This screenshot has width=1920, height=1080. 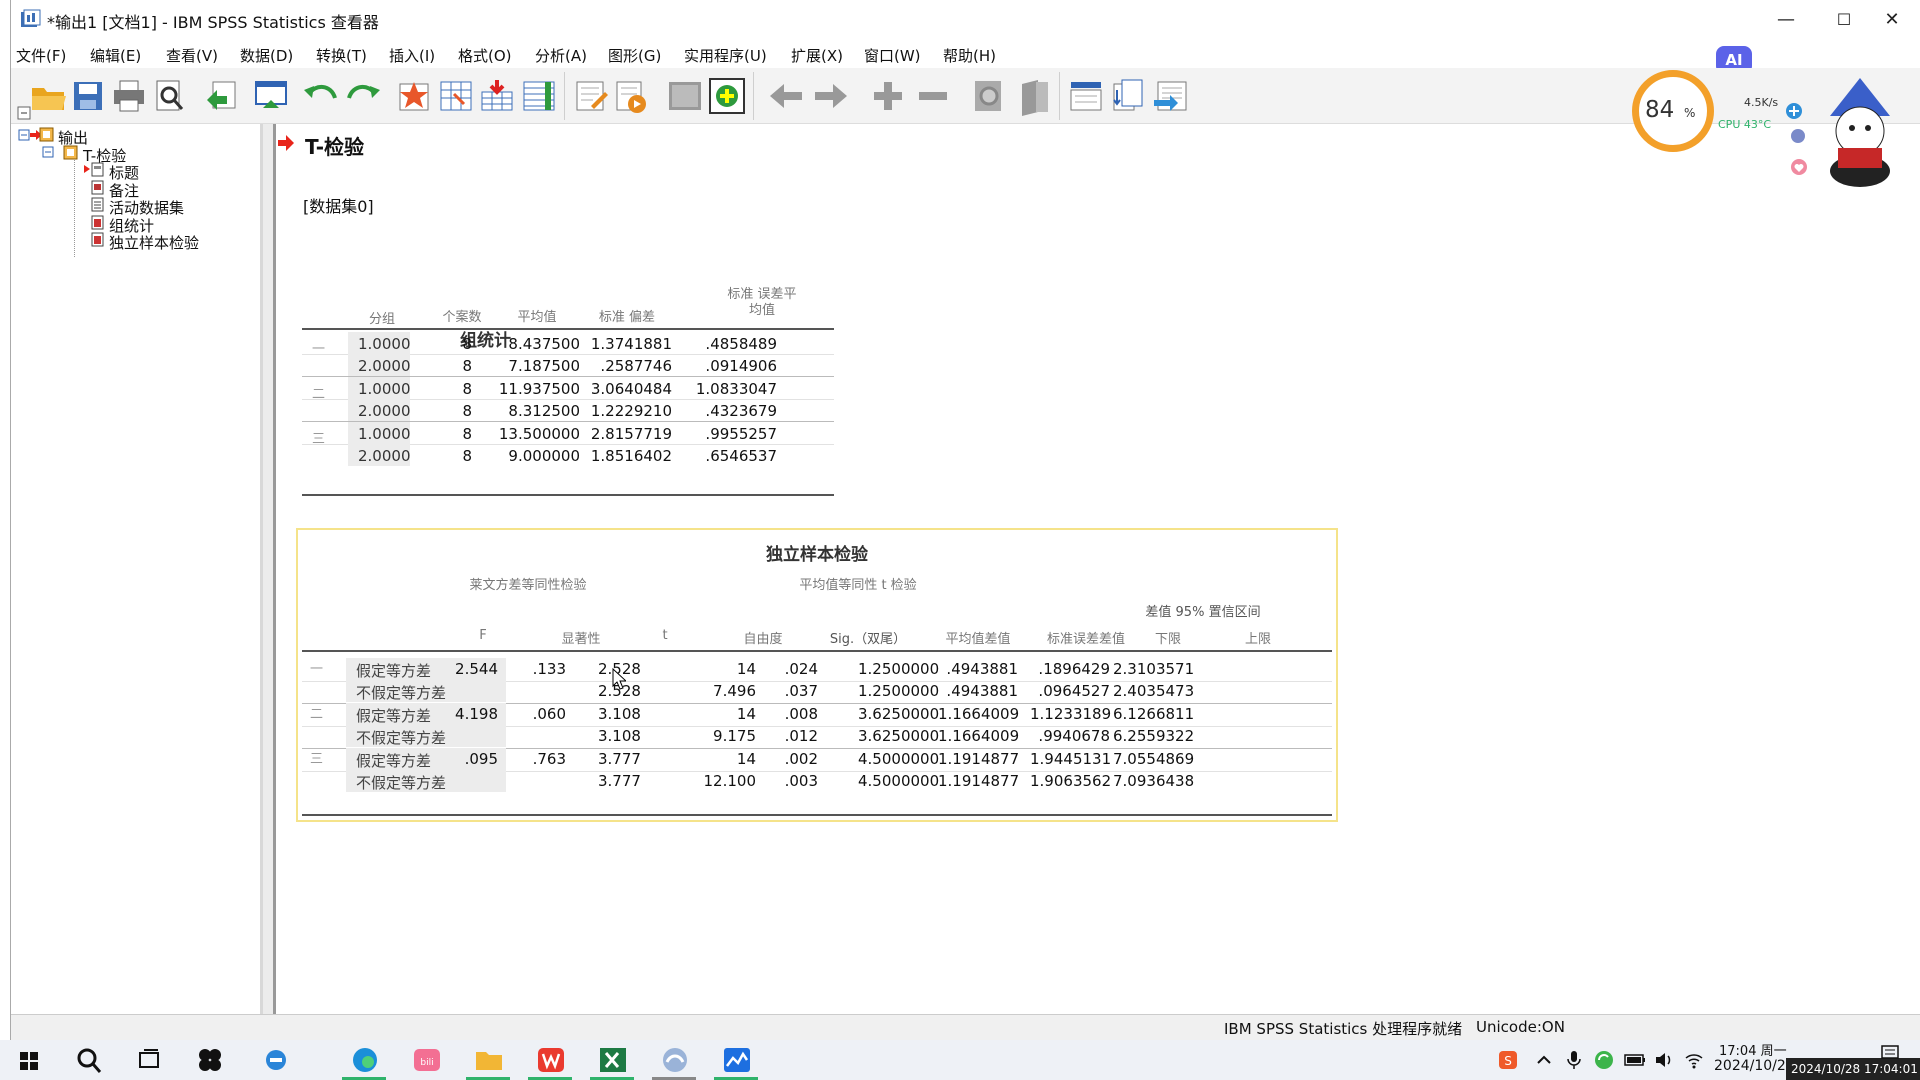 I want to click on undo-icon, so click(x=321, y=96).